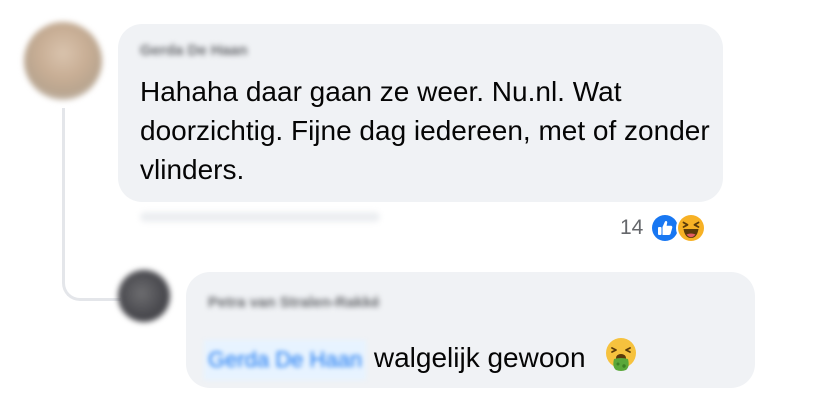 The width and height of the screenshot is (827, 400). I want to click on comment-actions-blurred, so click(260, 217).